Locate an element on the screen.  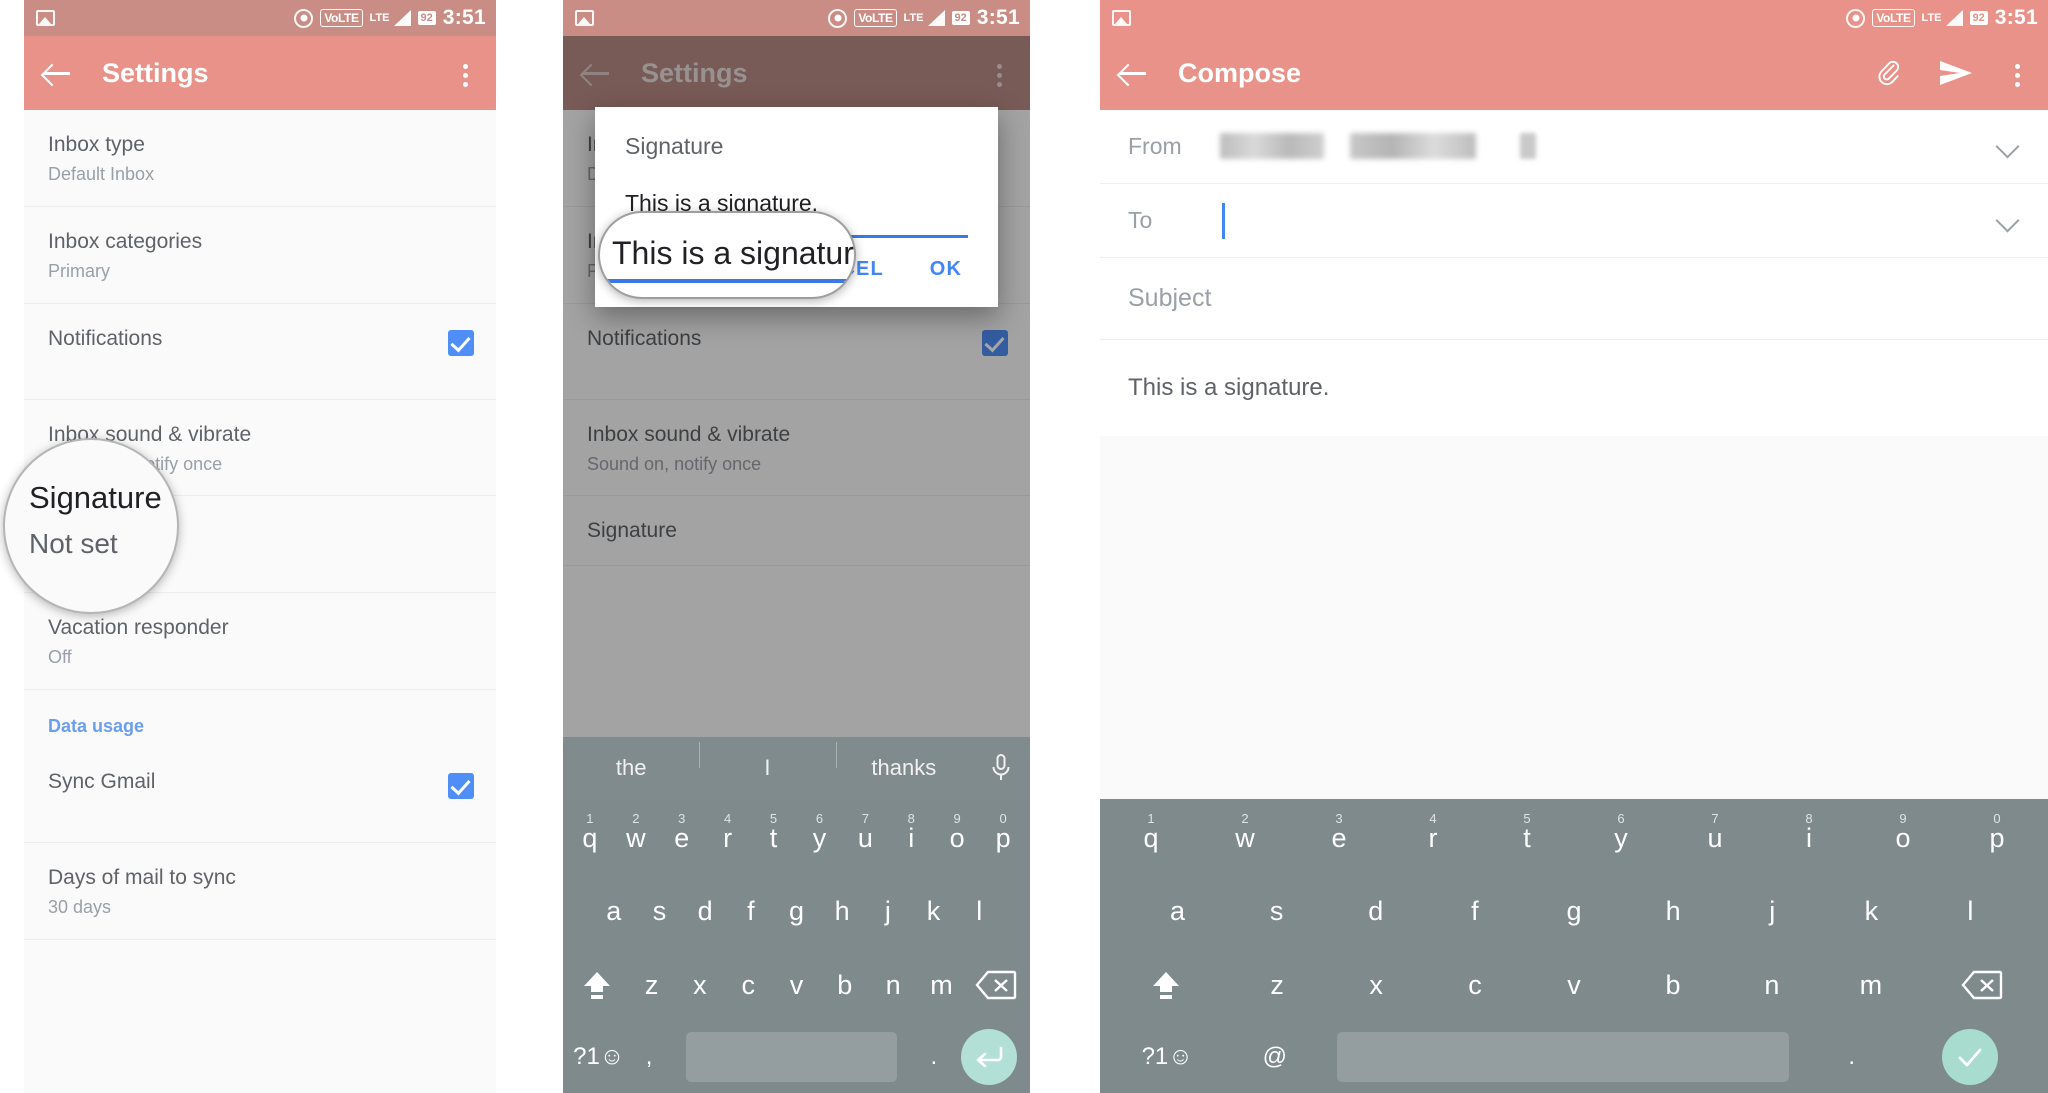
comma-key: , is located at coordinates (648, 1057).